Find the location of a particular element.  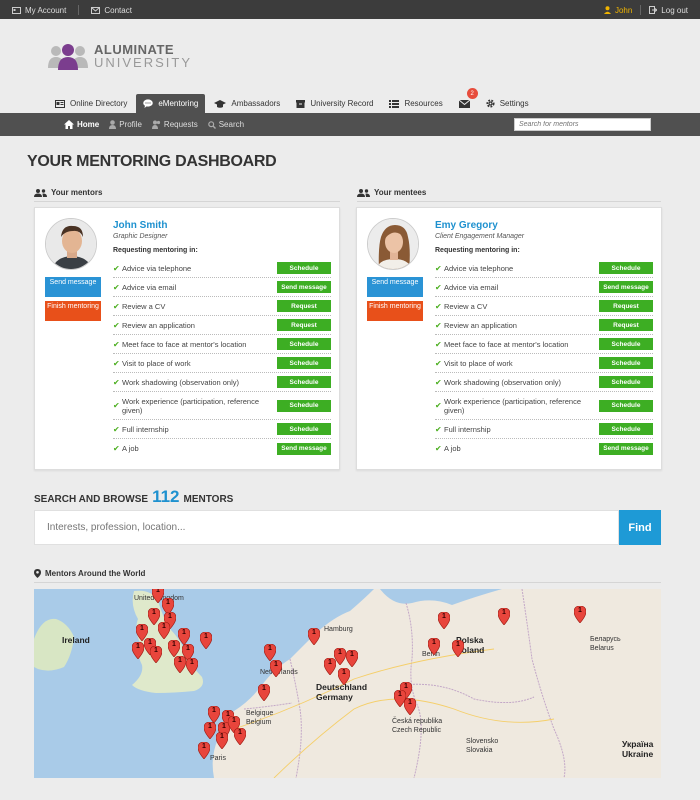

user-menu: John is located at coordinates (617, 10).